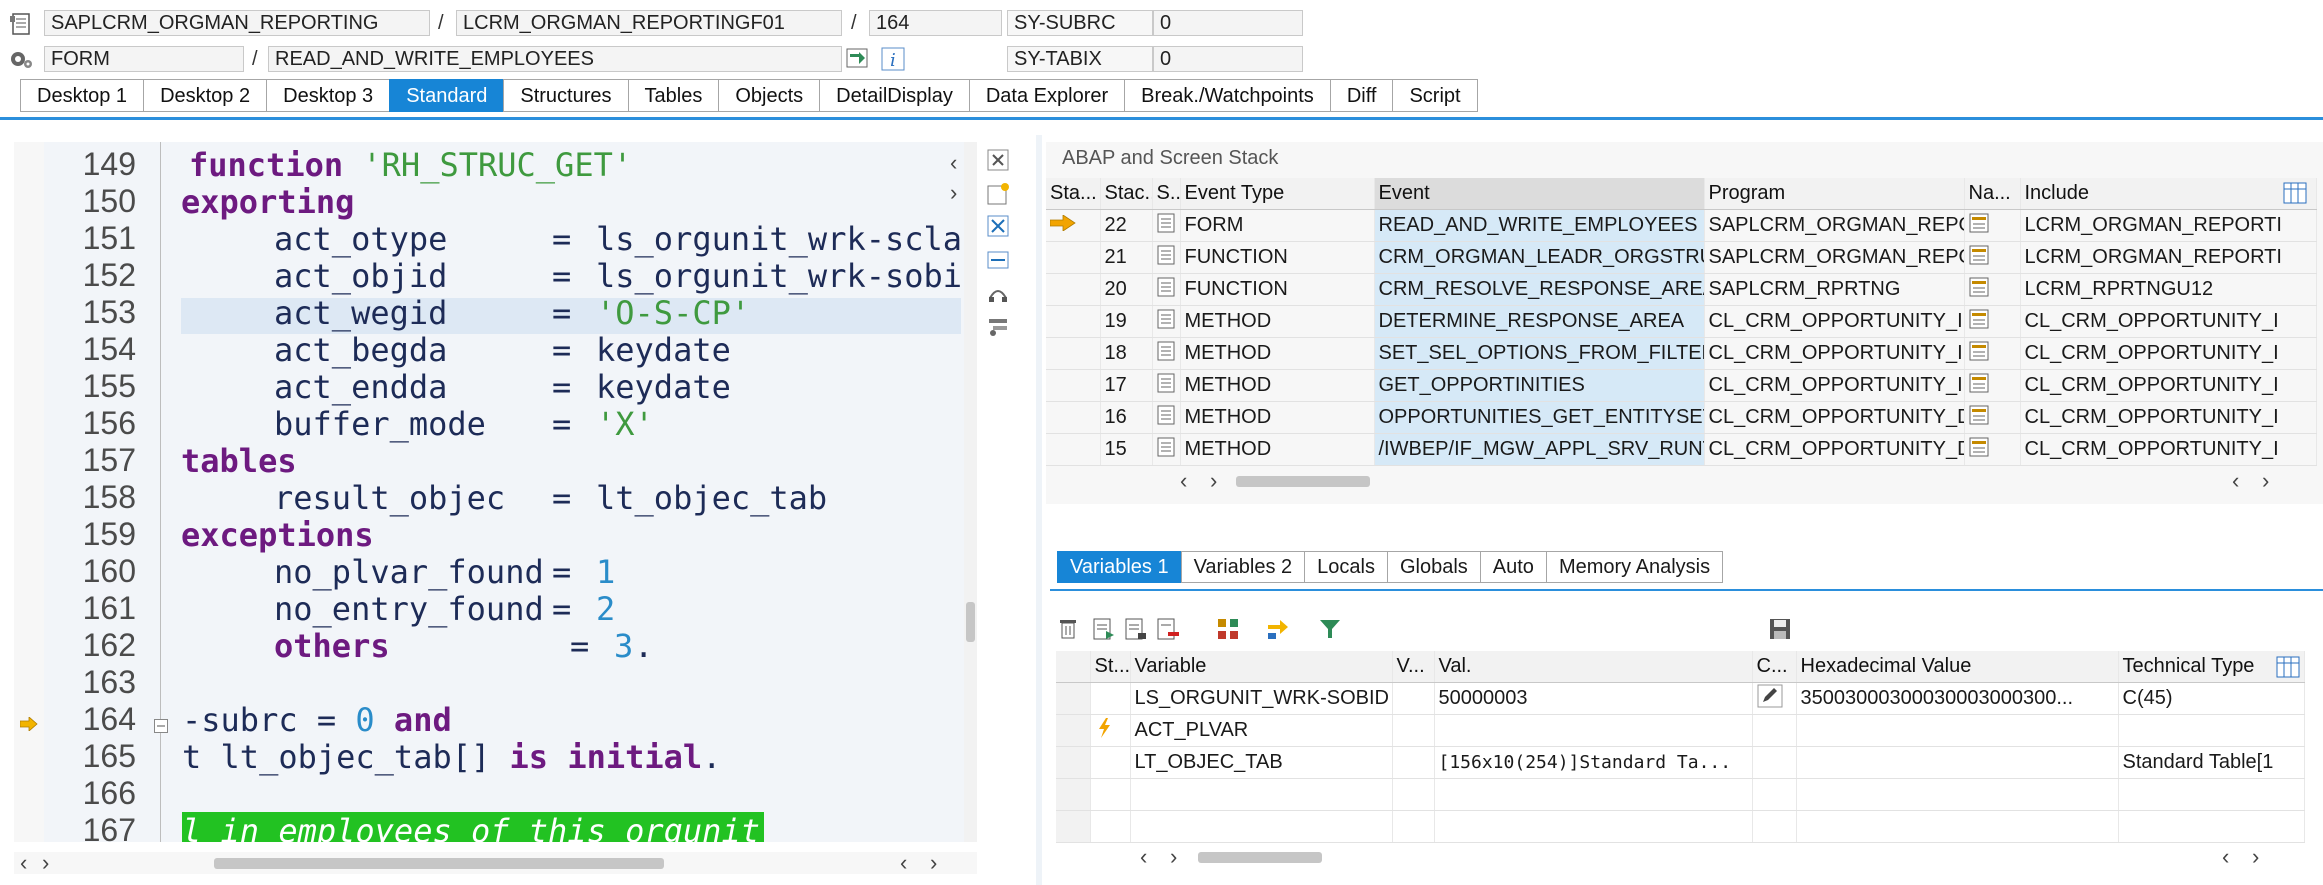 This screenshot has width=2323, height=885. I want to click on tab-standard: Standard, so click(446, 95).